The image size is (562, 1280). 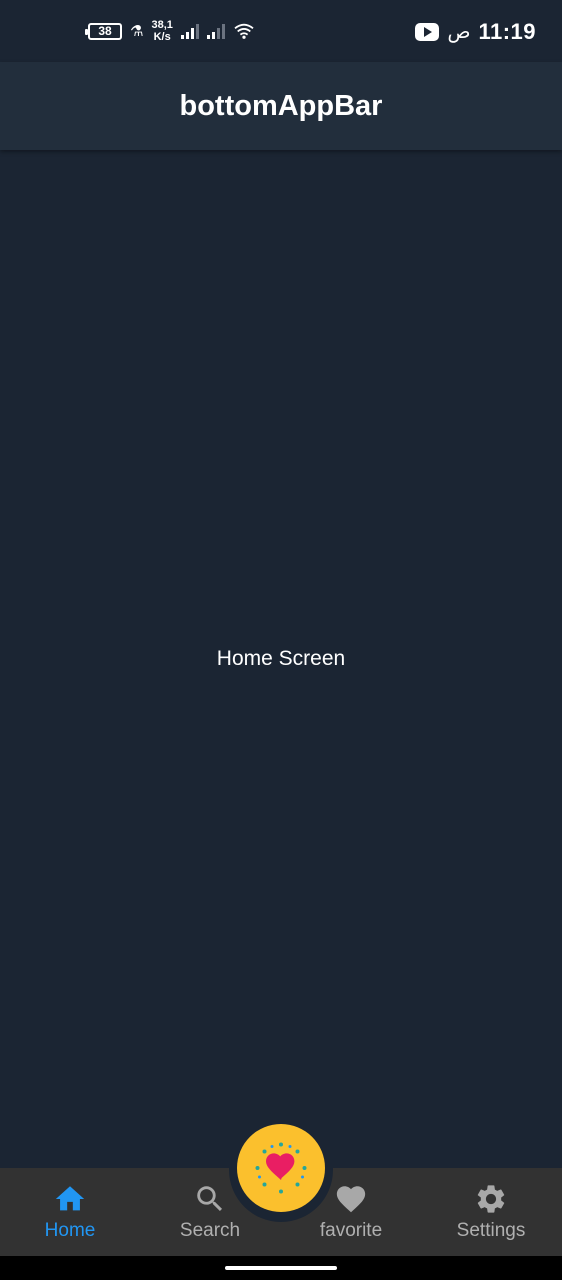 I want to click on heart-icon, so click(x=351, y=1199).